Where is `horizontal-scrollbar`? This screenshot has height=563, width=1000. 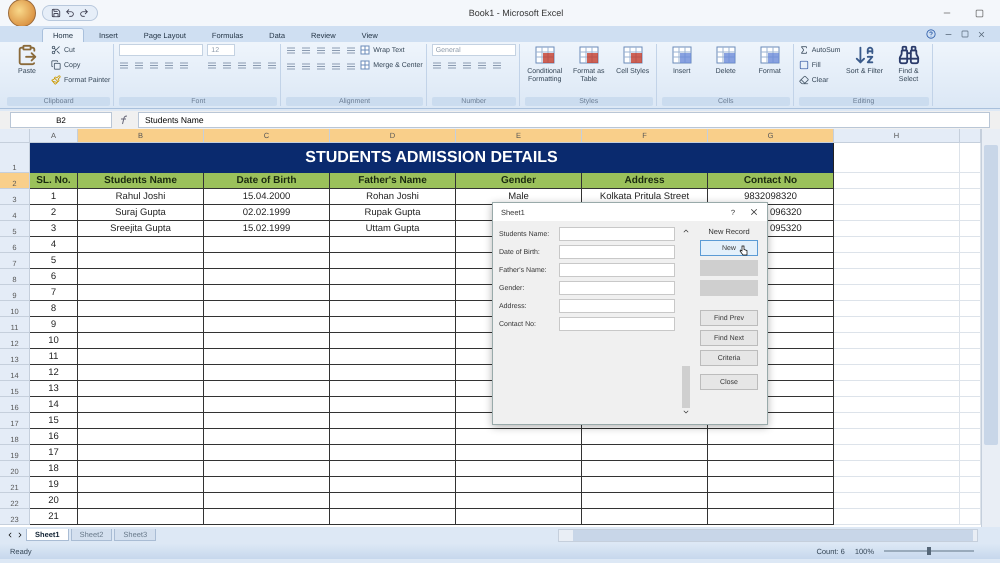
horizontal-scrollbar is located at coordinates (768, 535).